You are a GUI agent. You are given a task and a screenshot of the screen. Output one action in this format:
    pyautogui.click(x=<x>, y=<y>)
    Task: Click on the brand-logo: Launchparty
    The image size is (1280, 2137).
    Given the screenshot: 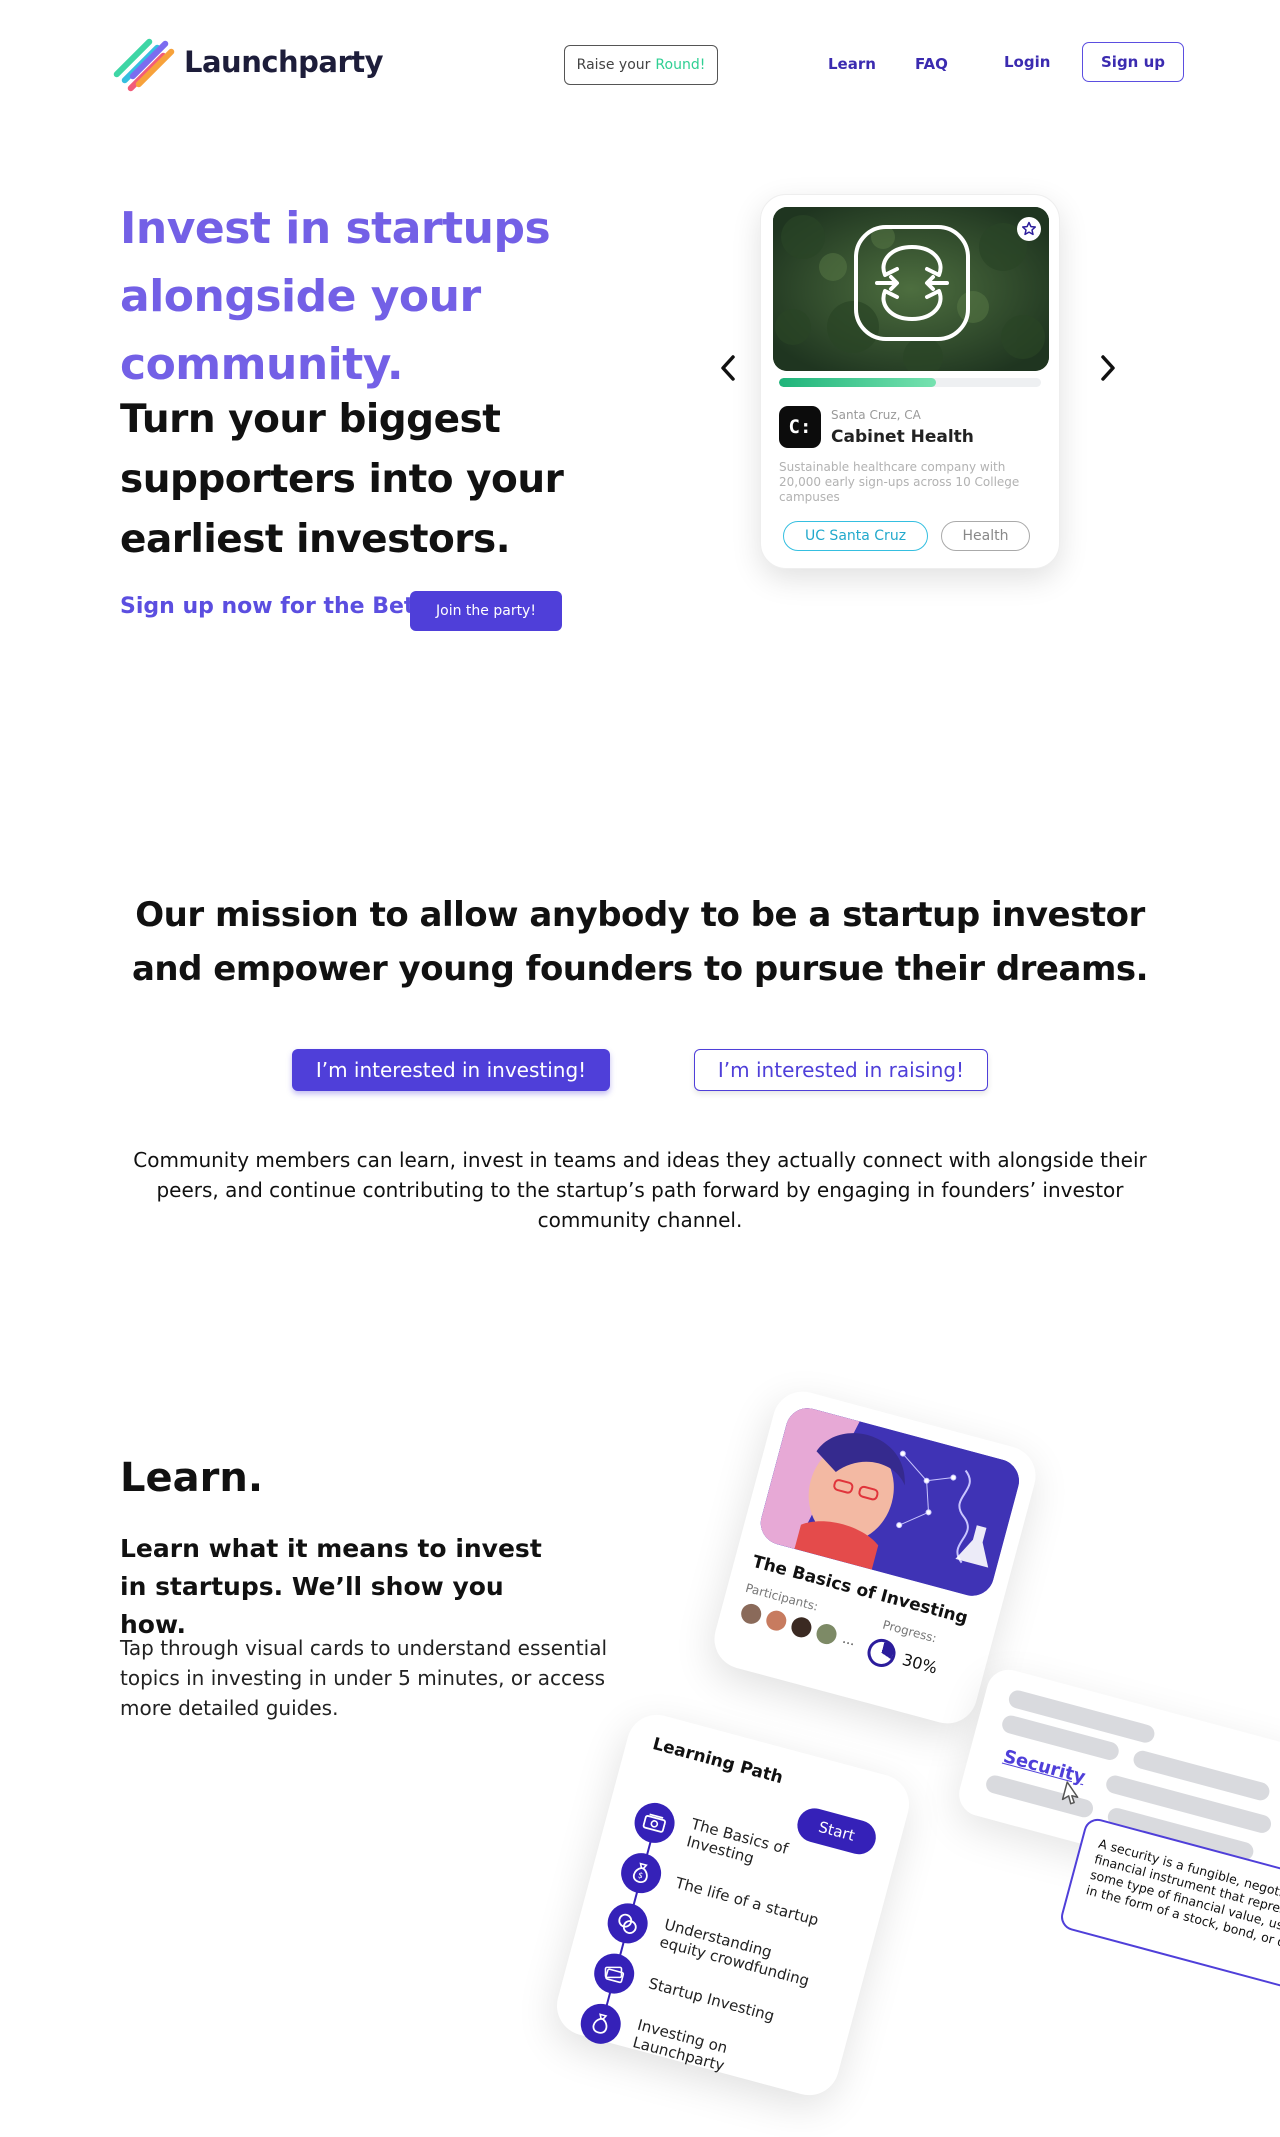 What is the action you would take?
    pyautogui.click(x=248, y=64)
    